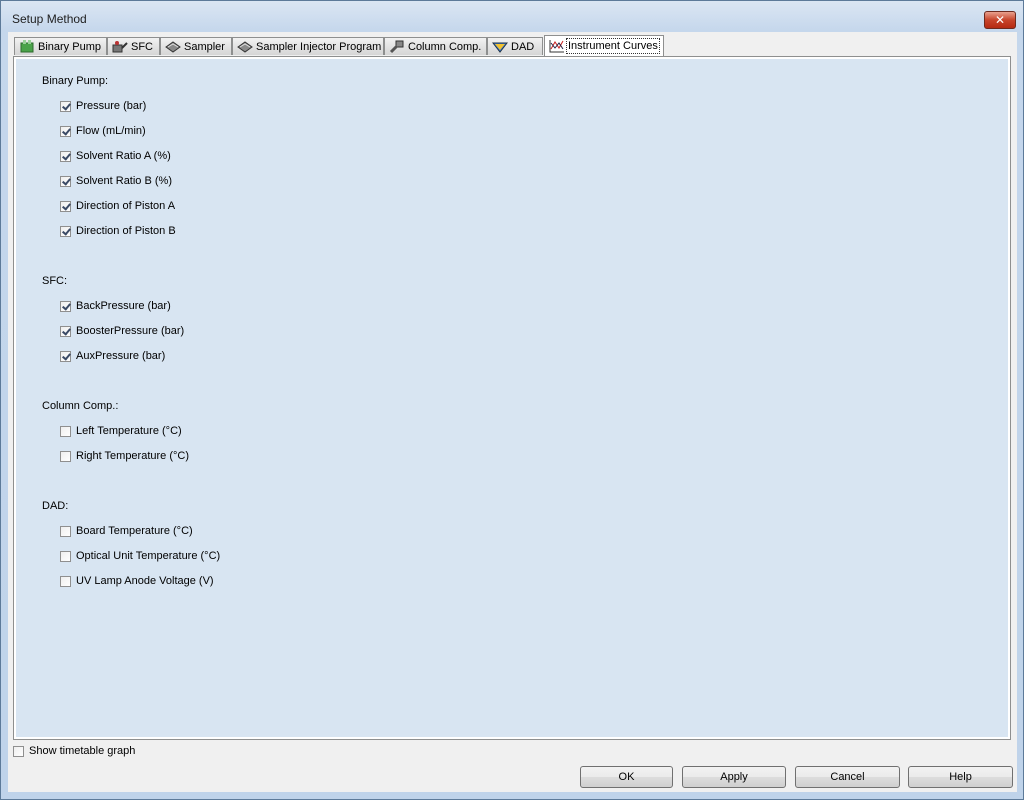  I want to click on checkbox-pressure: Pressure (bar), so click(103, 106).